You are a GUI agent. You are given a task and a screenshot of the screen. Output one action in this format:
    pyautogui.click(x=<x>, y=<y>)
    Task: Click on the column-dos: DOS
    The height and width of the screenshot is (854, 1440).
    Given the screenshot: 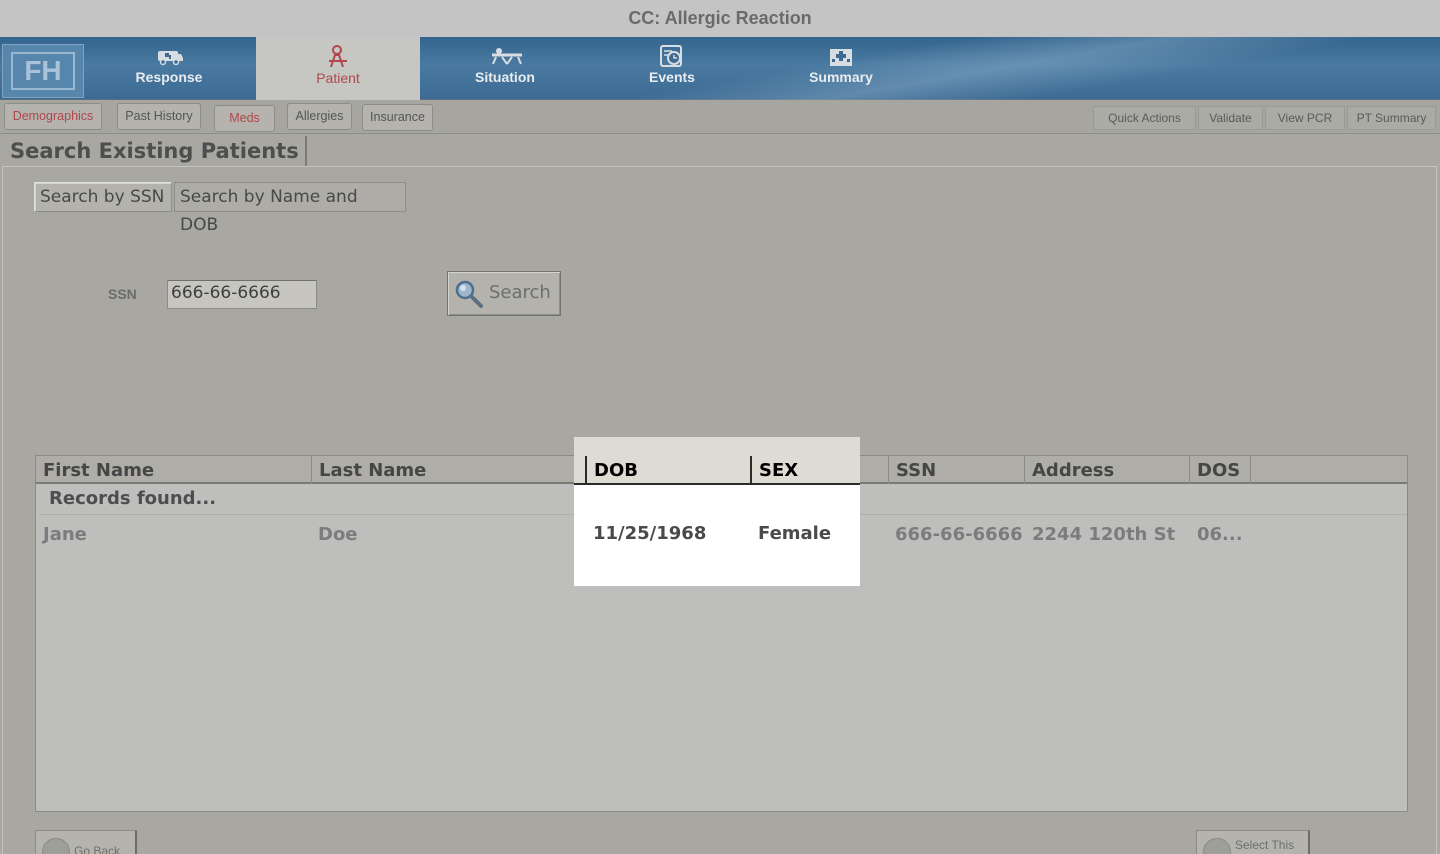 What is the action you would take?
    pyautogui.click(x=1220, y=470)
    